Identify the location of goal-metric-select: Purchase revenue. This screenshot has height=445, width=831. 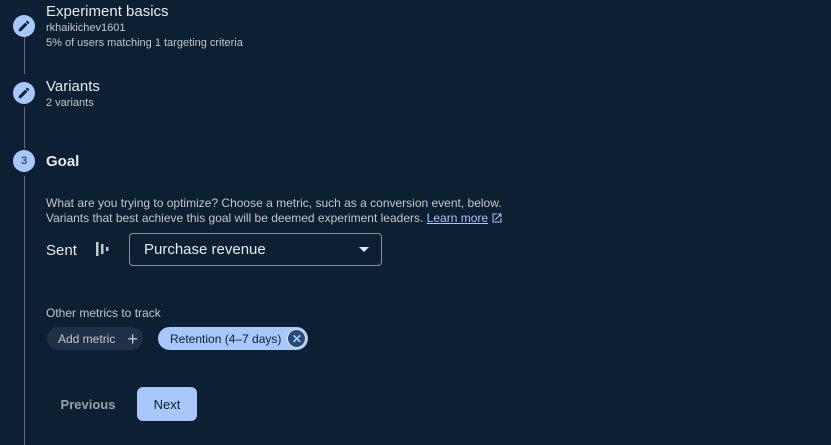
(255, 249).